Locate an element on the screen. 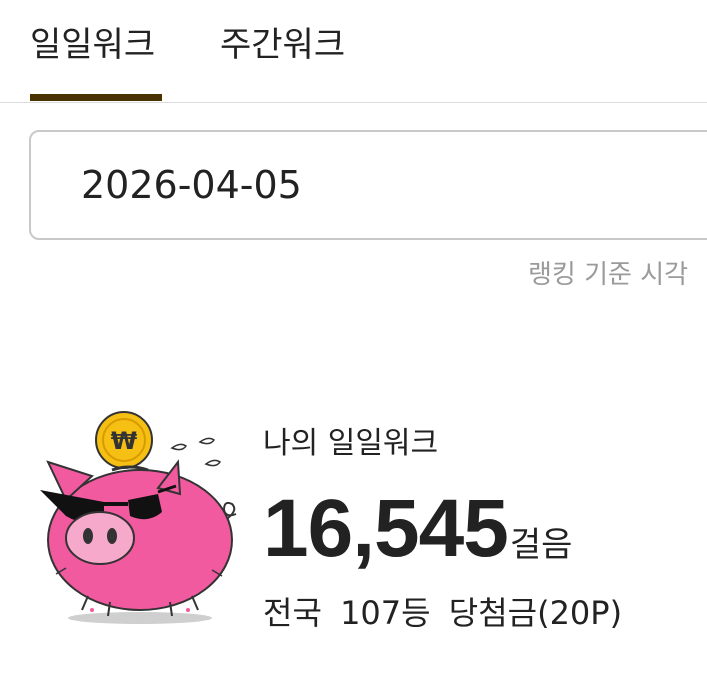 This screenshot has width=707, height=700. step-count: 16,545걸음 is located at coordinates (417, 529).